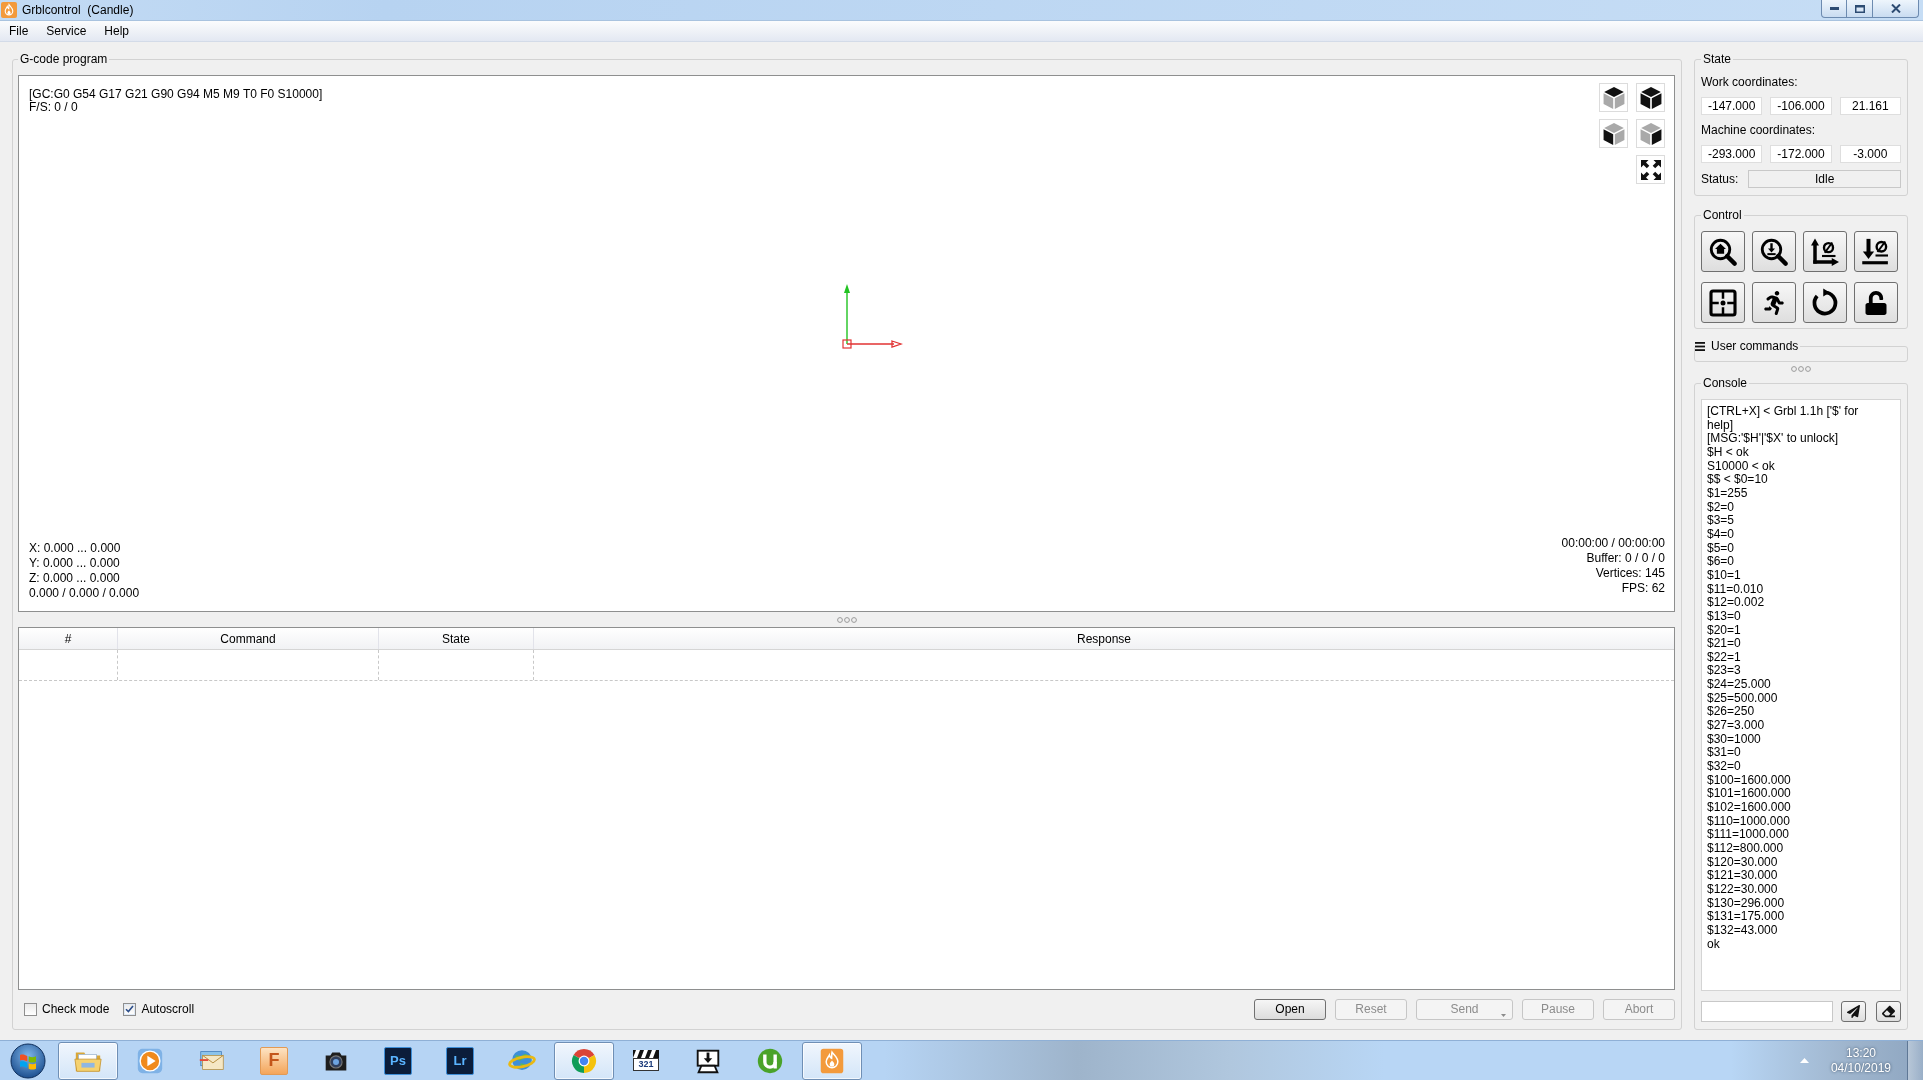 Image resolution: width=1923 pixels, height=1080 pixels. I want to click on clock-time: 13:20, so click(1860, 1053).